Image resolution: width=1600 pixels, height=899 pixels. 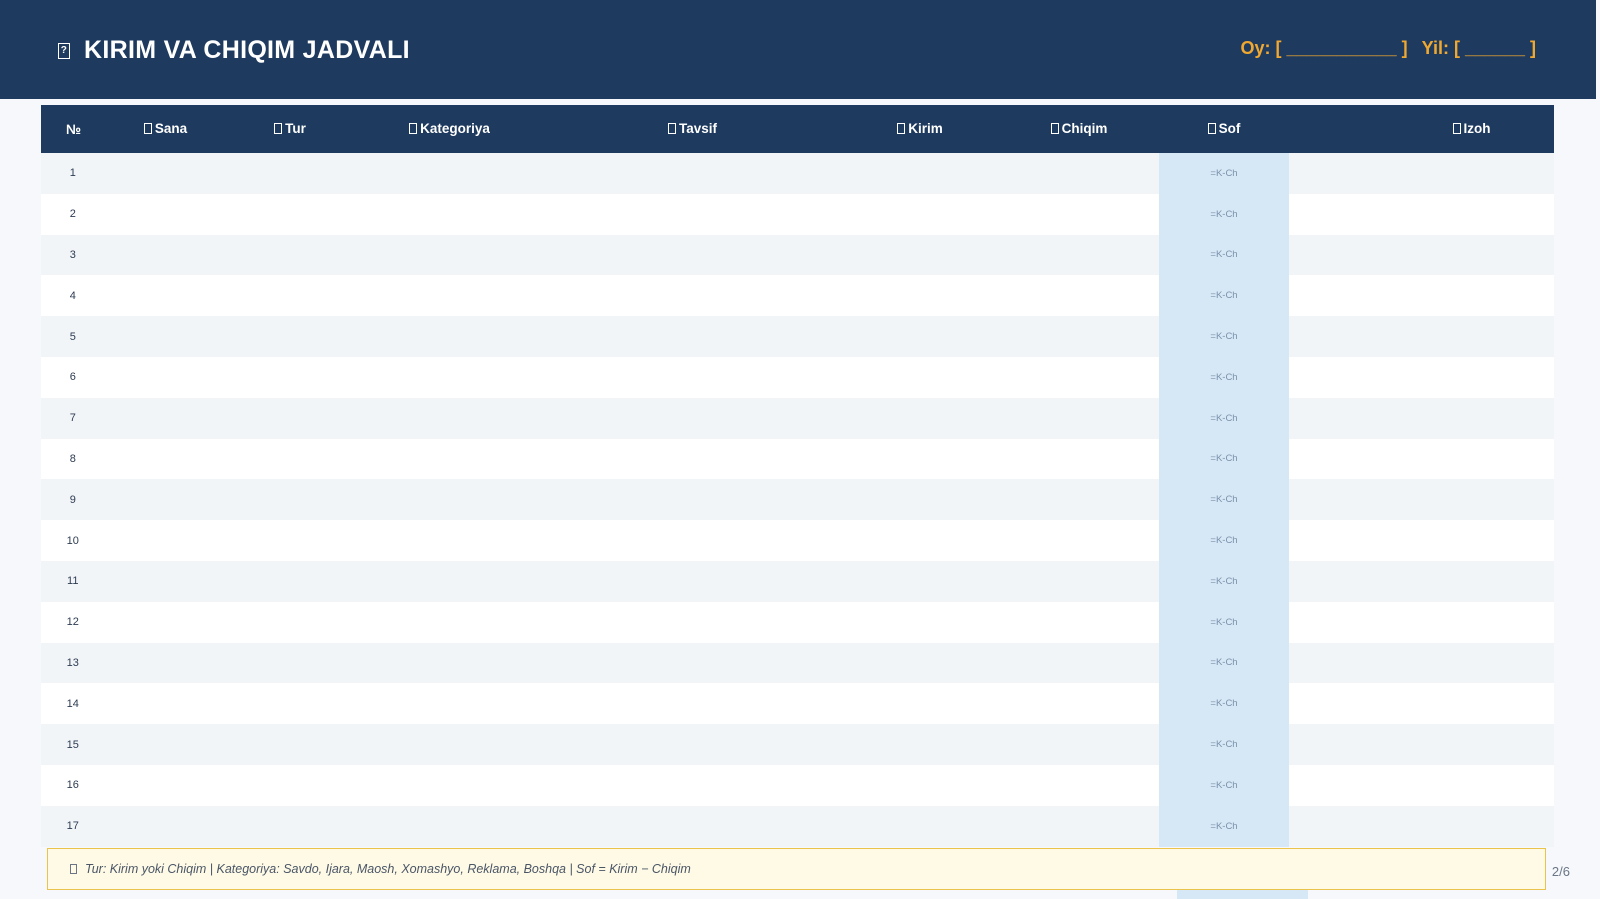 I want to click on month-field: Oy: [ ___________ ], so click(x=1323, y=48).